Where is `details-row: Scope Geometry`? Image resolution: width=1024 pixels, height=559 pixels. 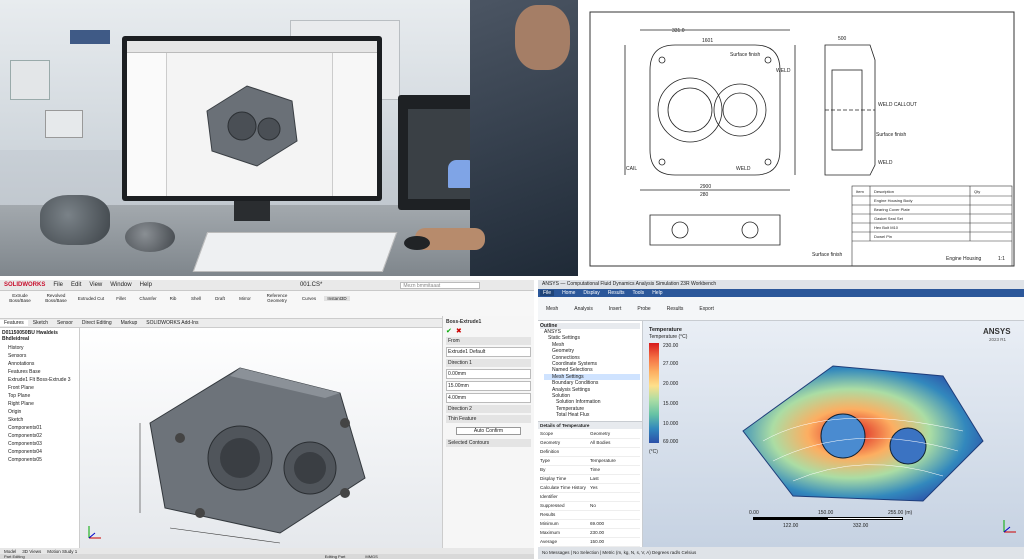
details-row: Scope Geometry is located at coordinates (590, 434).